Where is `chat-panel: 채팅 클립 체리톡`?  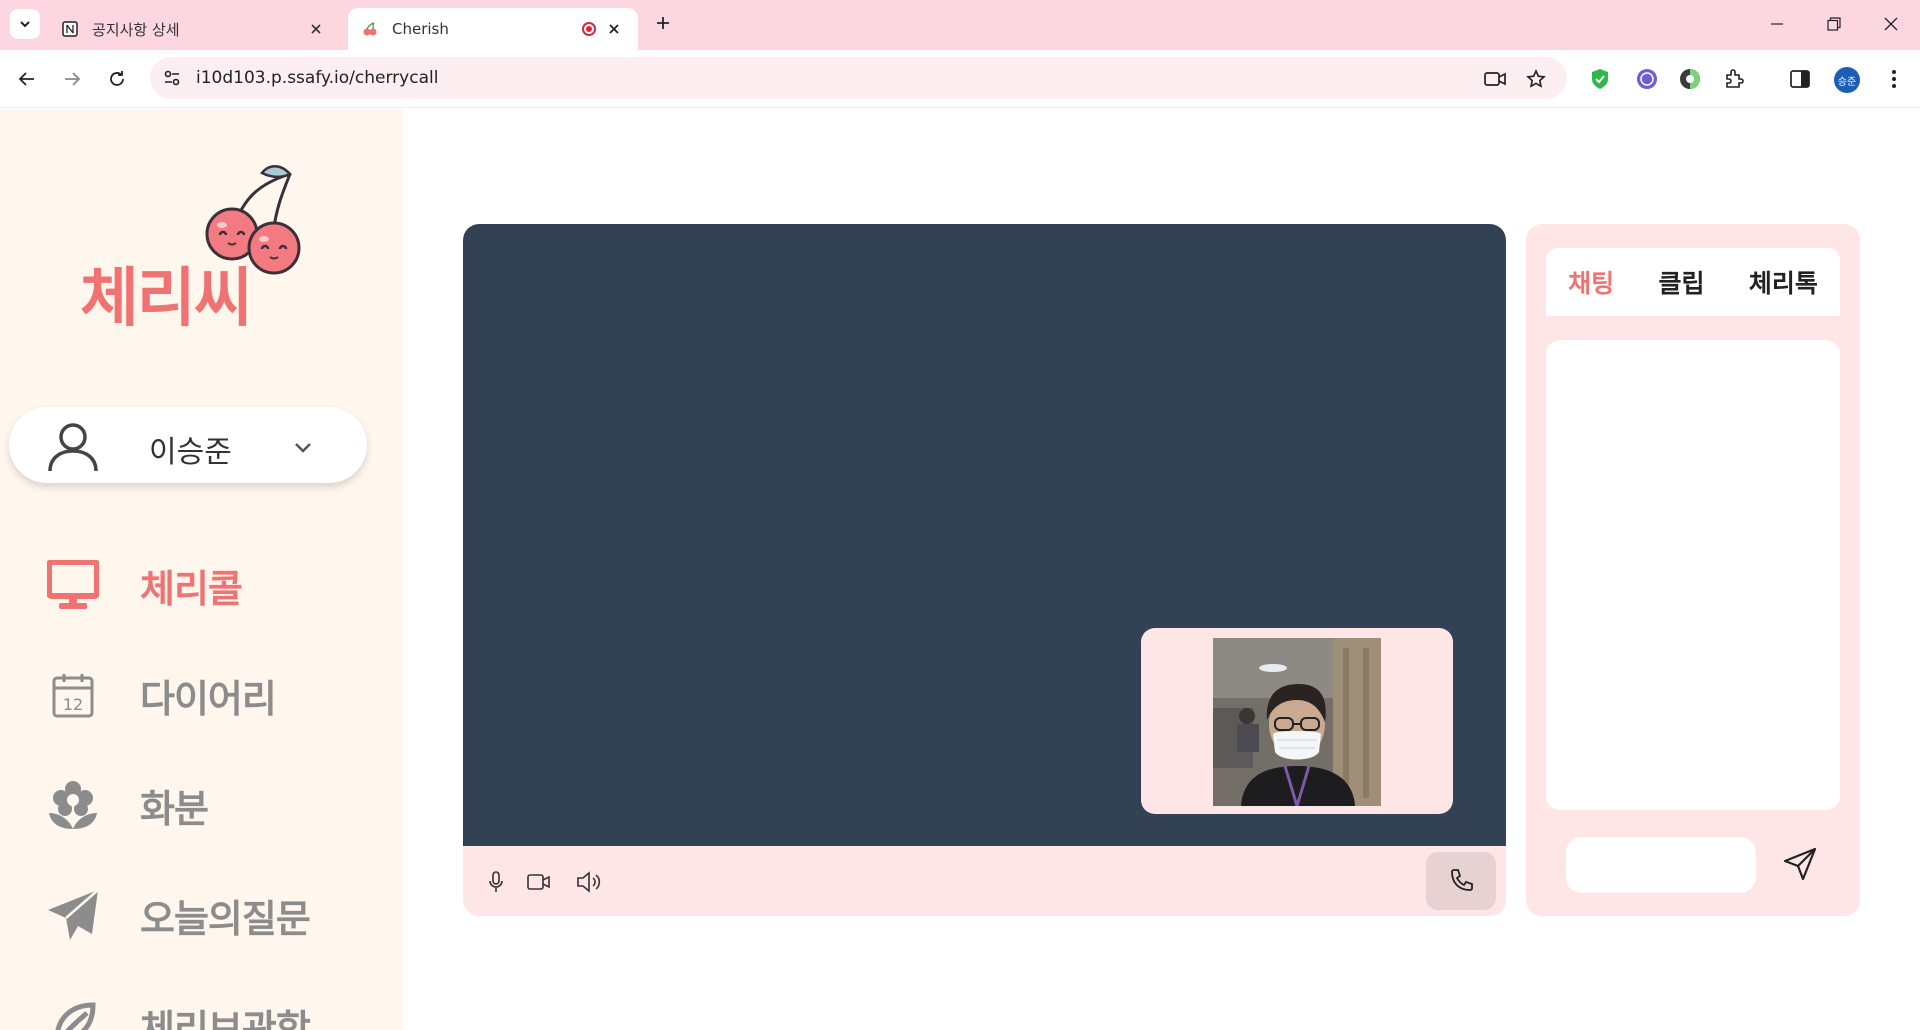 chat-panel: 채팅 클립 체리톡 is located at coordinates (1693, 570).